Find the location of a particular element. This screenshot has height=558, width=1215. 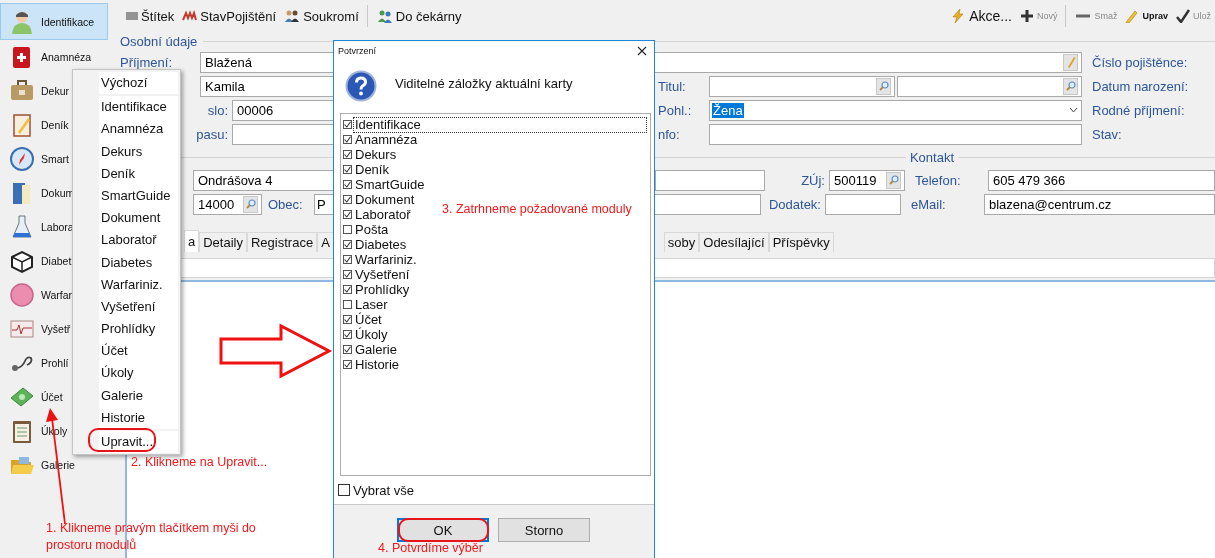

field-label: Obec: is located at coordinates (285, 204).